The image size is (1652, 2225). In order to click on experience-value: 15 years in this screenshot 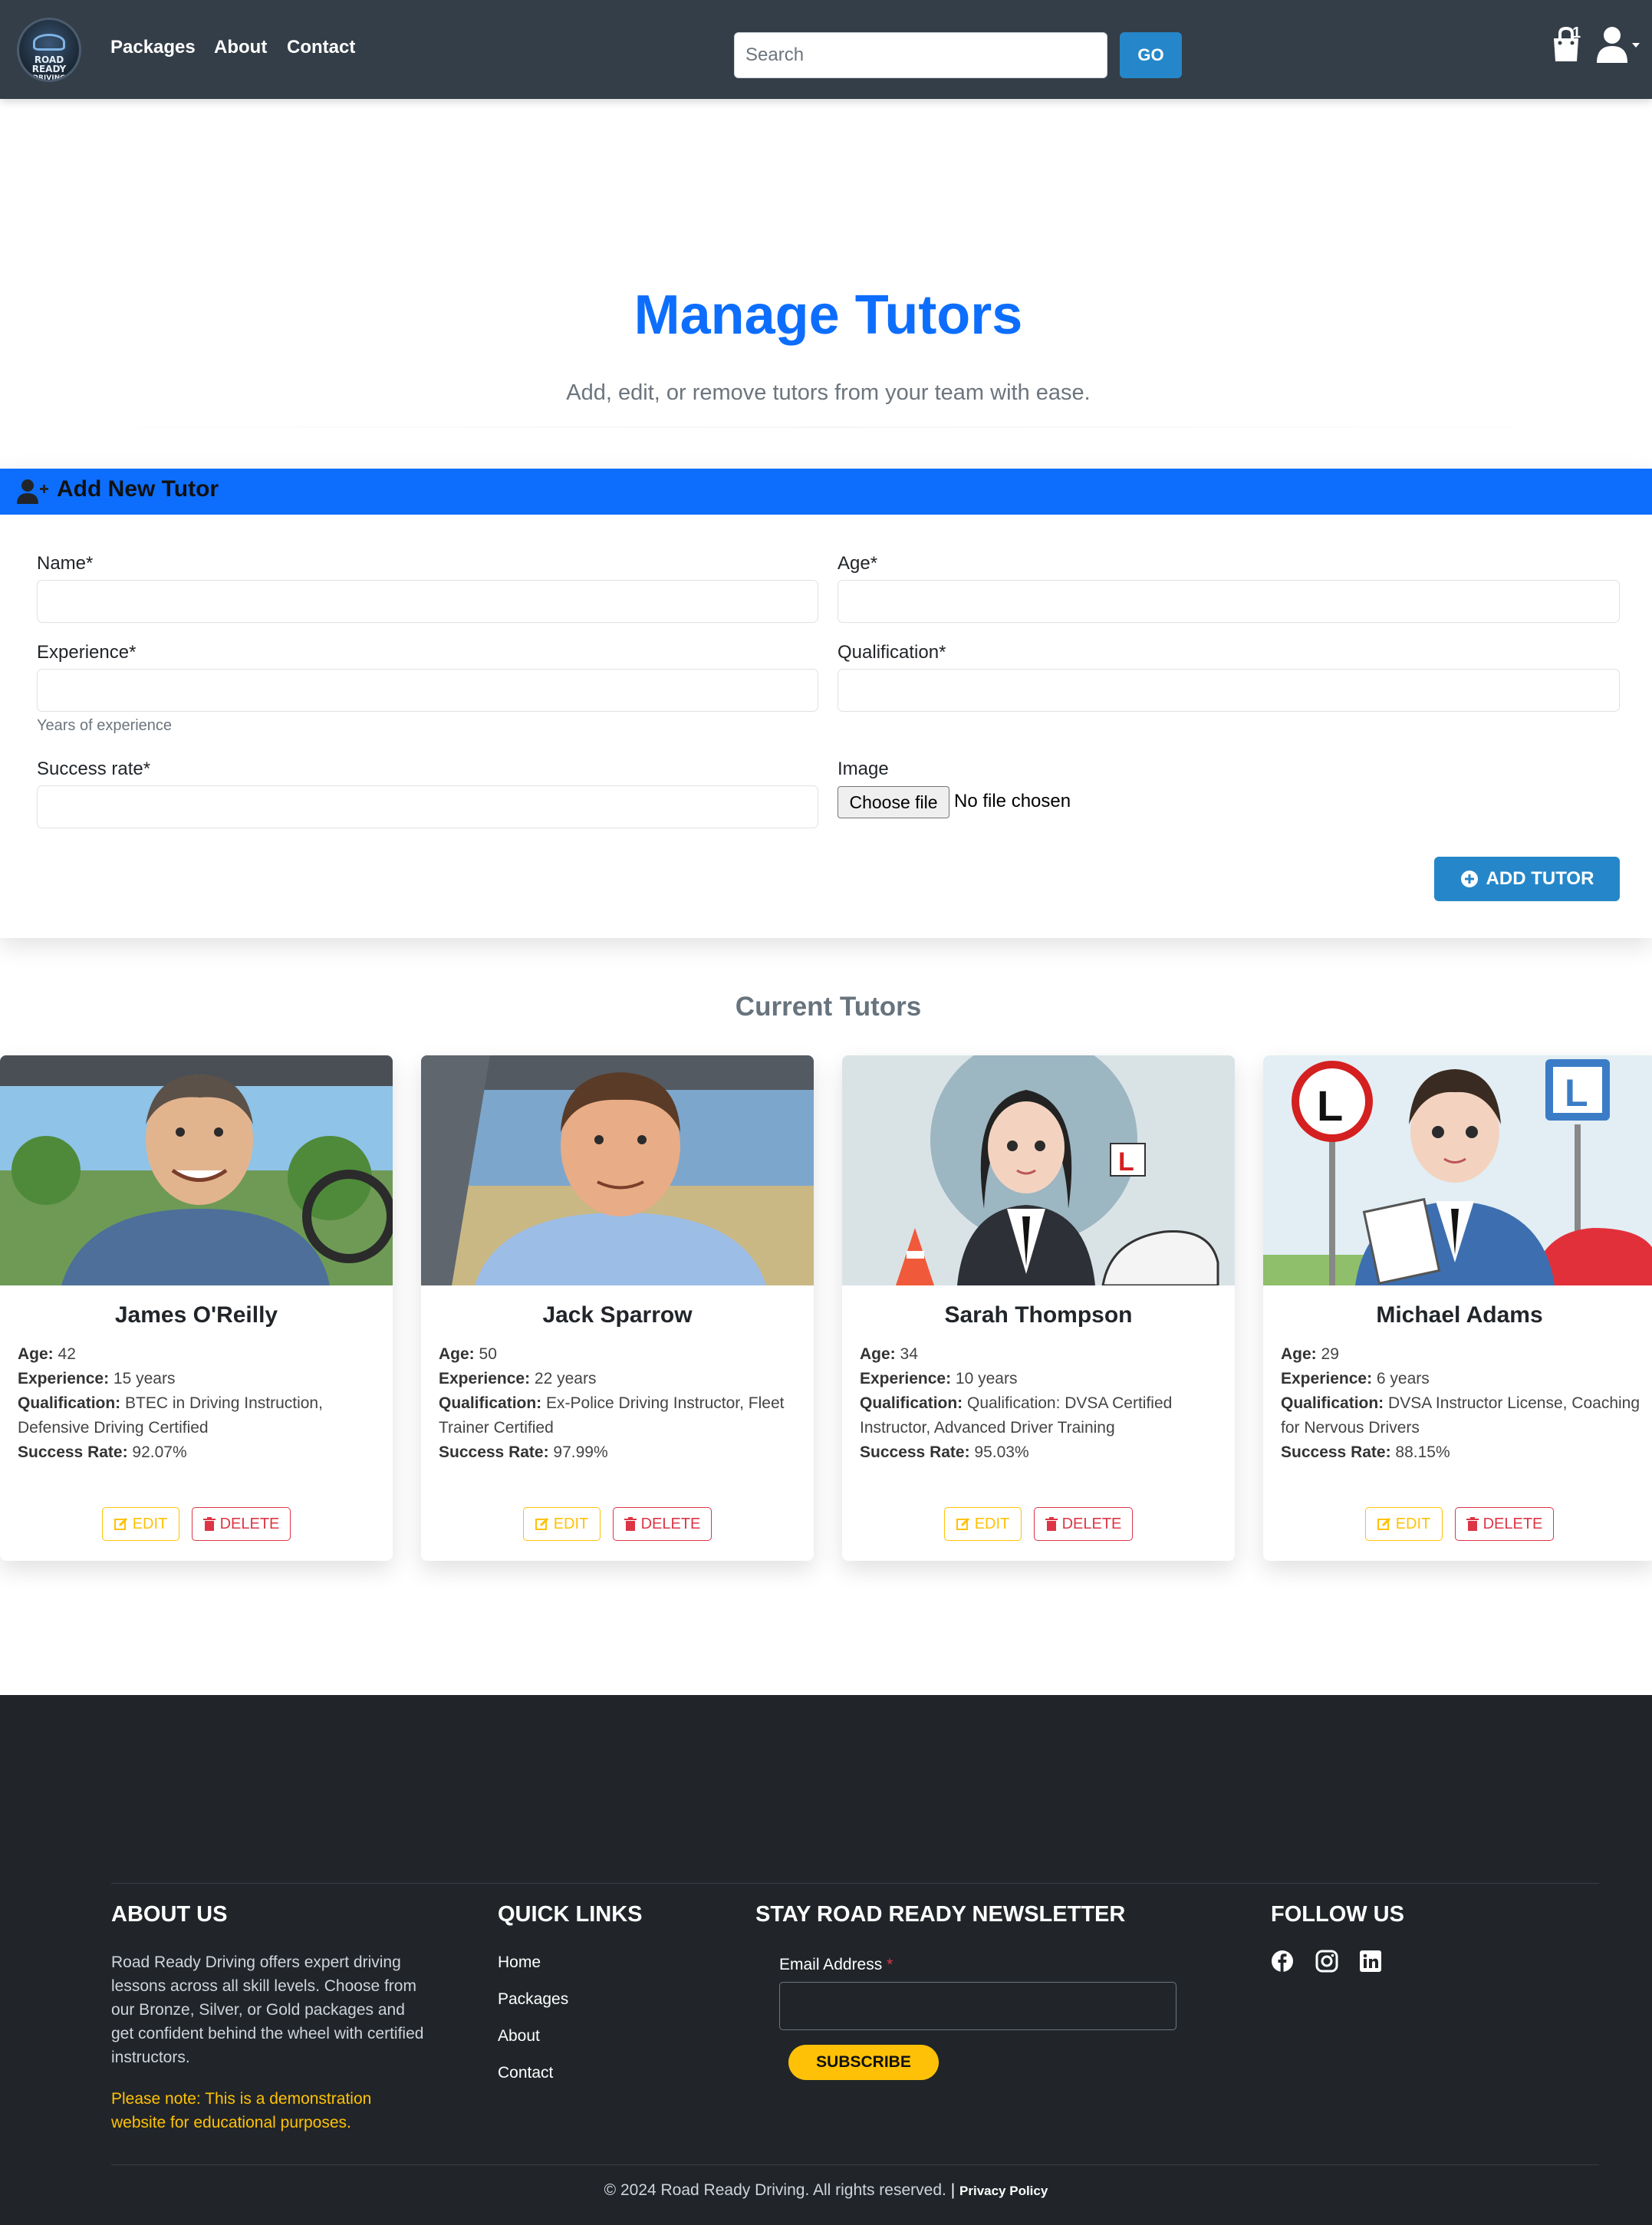, I will do `click(144, 1378)`.